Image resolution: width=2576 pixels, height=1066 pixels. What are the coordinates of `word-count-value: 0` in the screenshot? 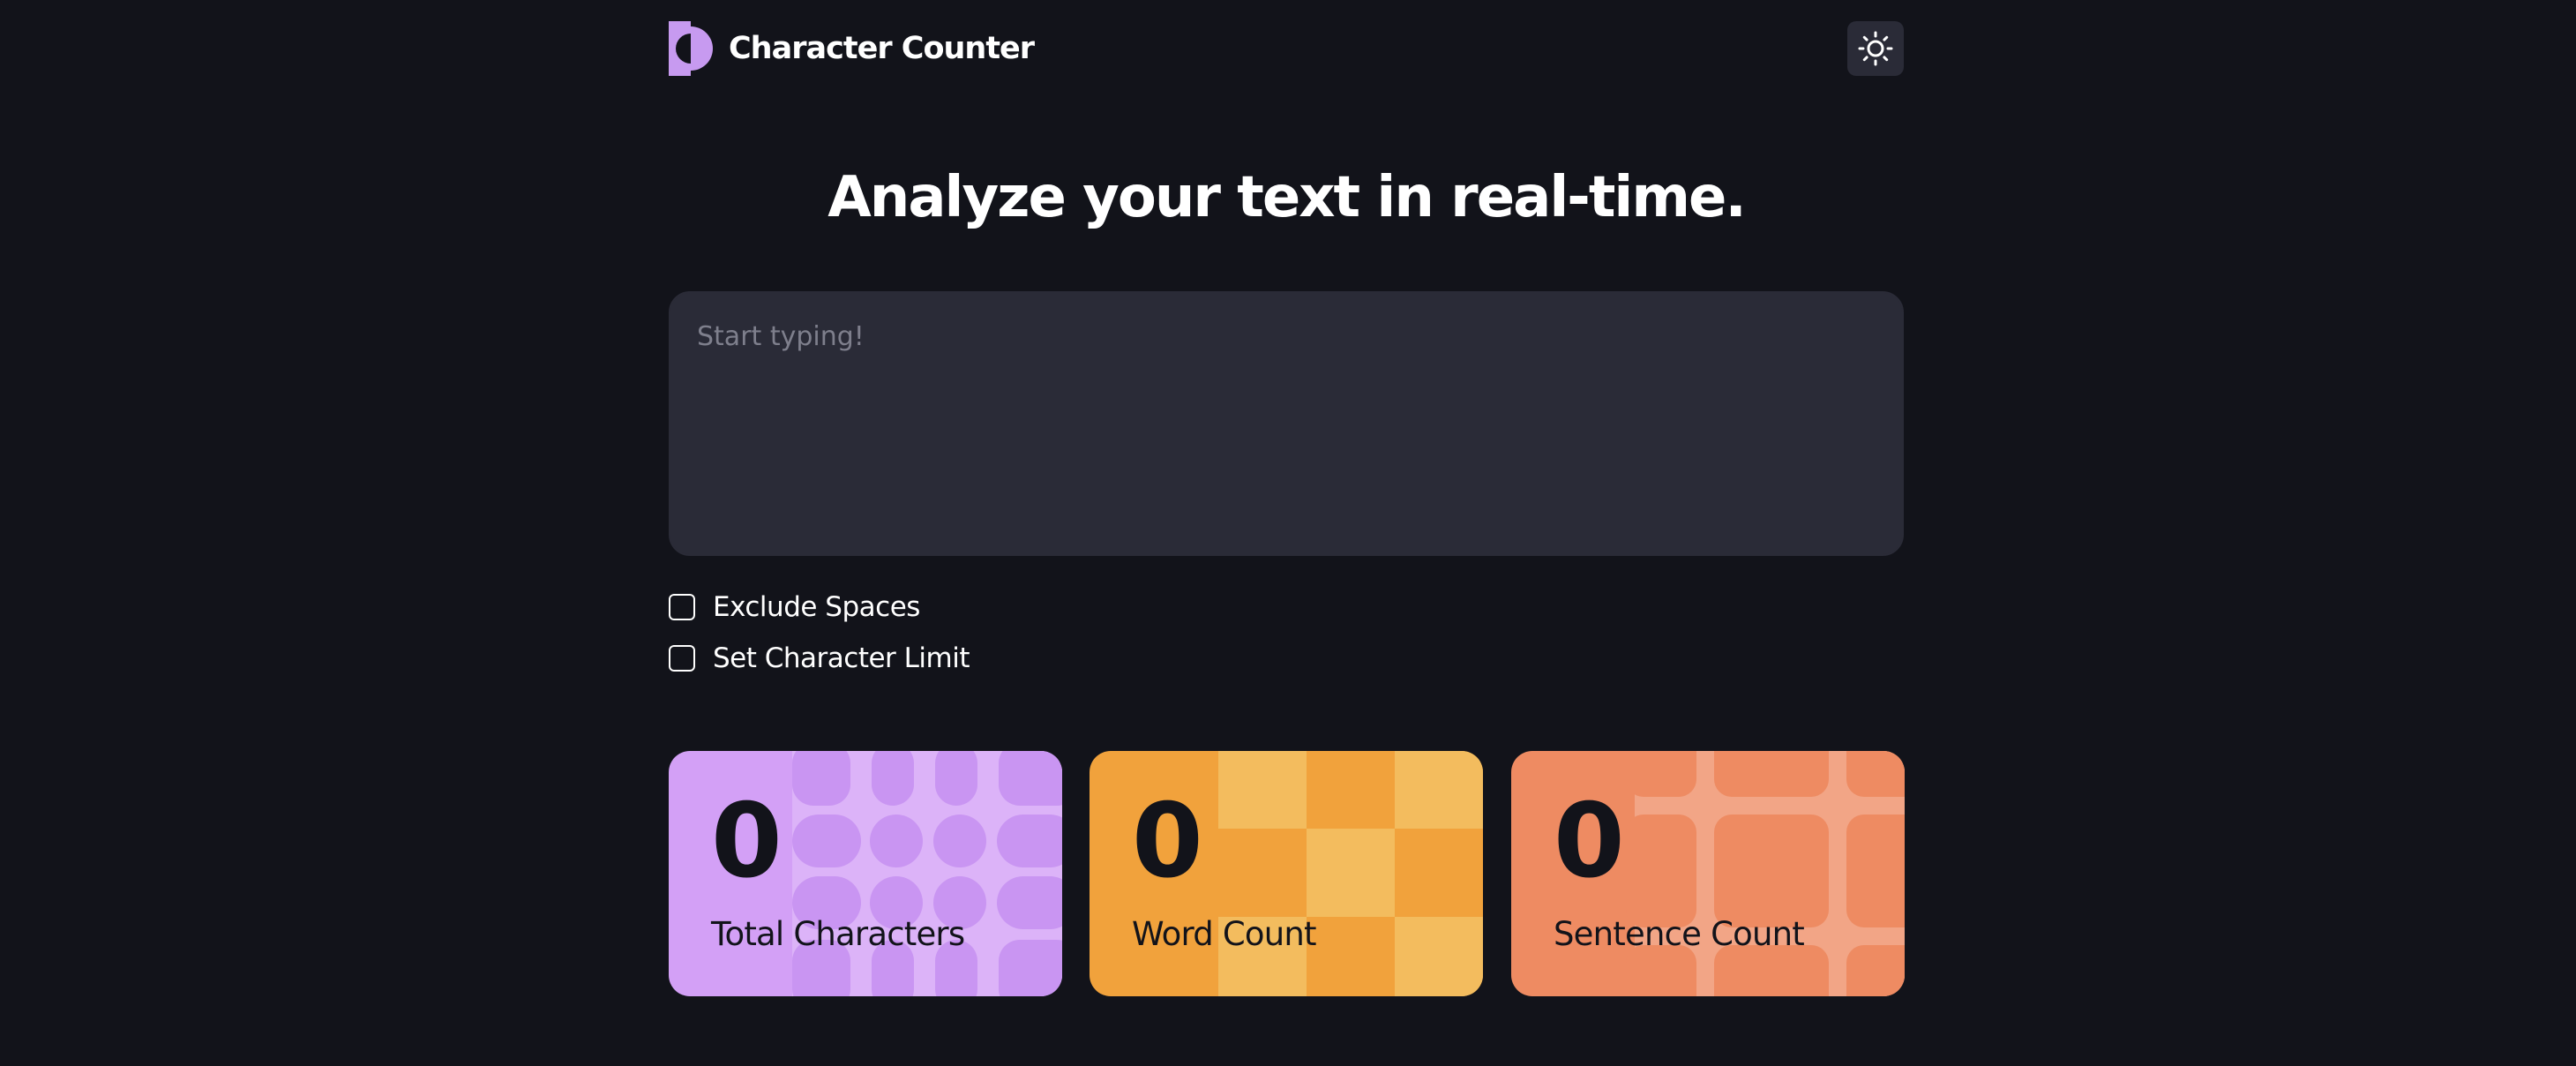 It's located at (1168, 841).